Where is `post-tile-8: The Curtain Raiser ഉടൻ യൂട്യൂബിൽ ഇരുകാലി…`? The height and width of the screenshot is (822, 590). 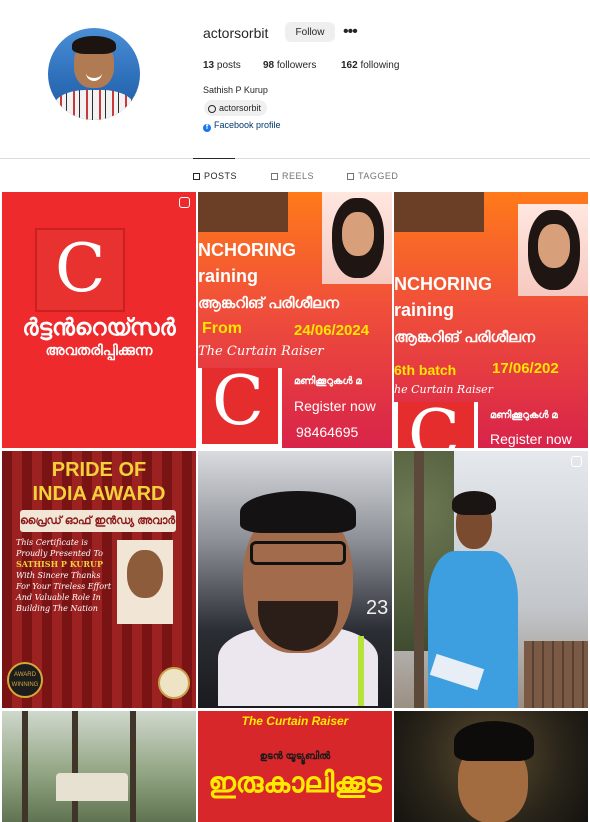
post-tile-8: The Curtain Raiser ഉടൻ യൂട്യൂബിൽ ഇരുകാലി… is located at coordinates (295, 766).